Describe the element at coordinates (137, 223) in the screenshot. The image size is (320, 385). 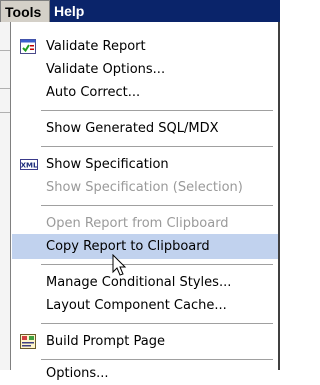
I see `menu-item-label: Open Report from Clipboard` at that location.